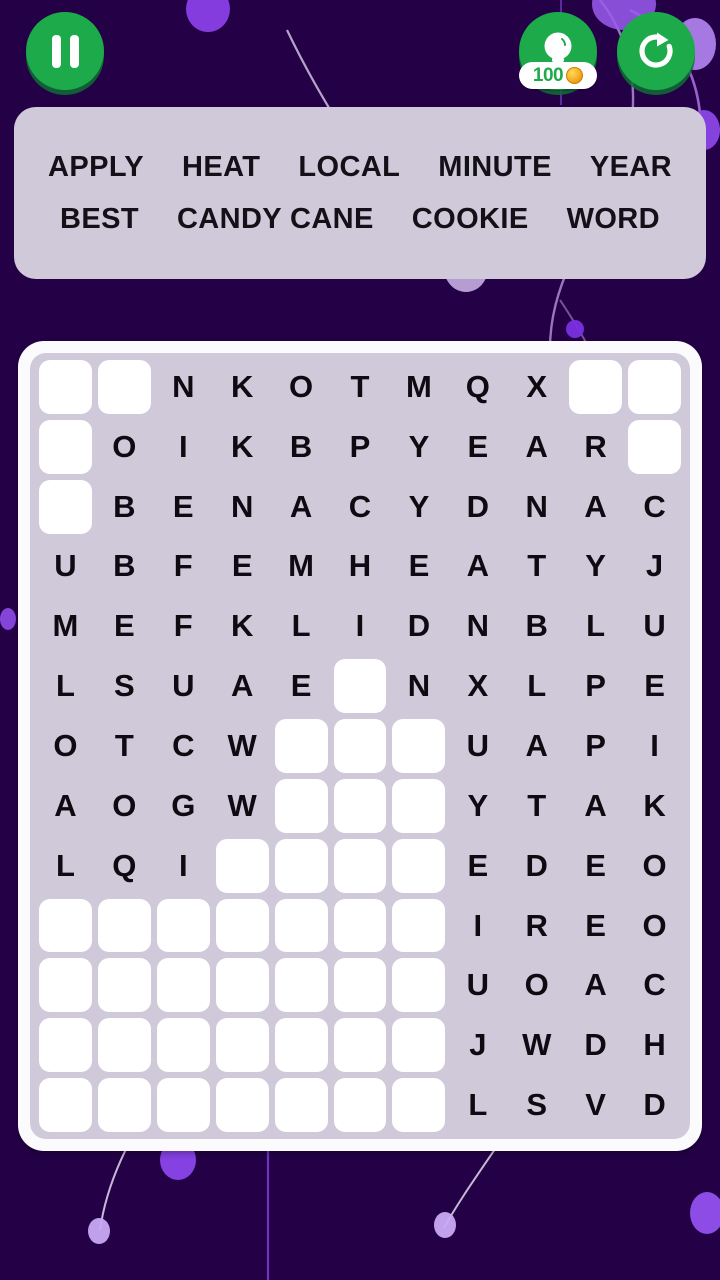  Describe the element at coordinates (477, 387) in the screenshot. I see `grid-cell: Q` at that location.